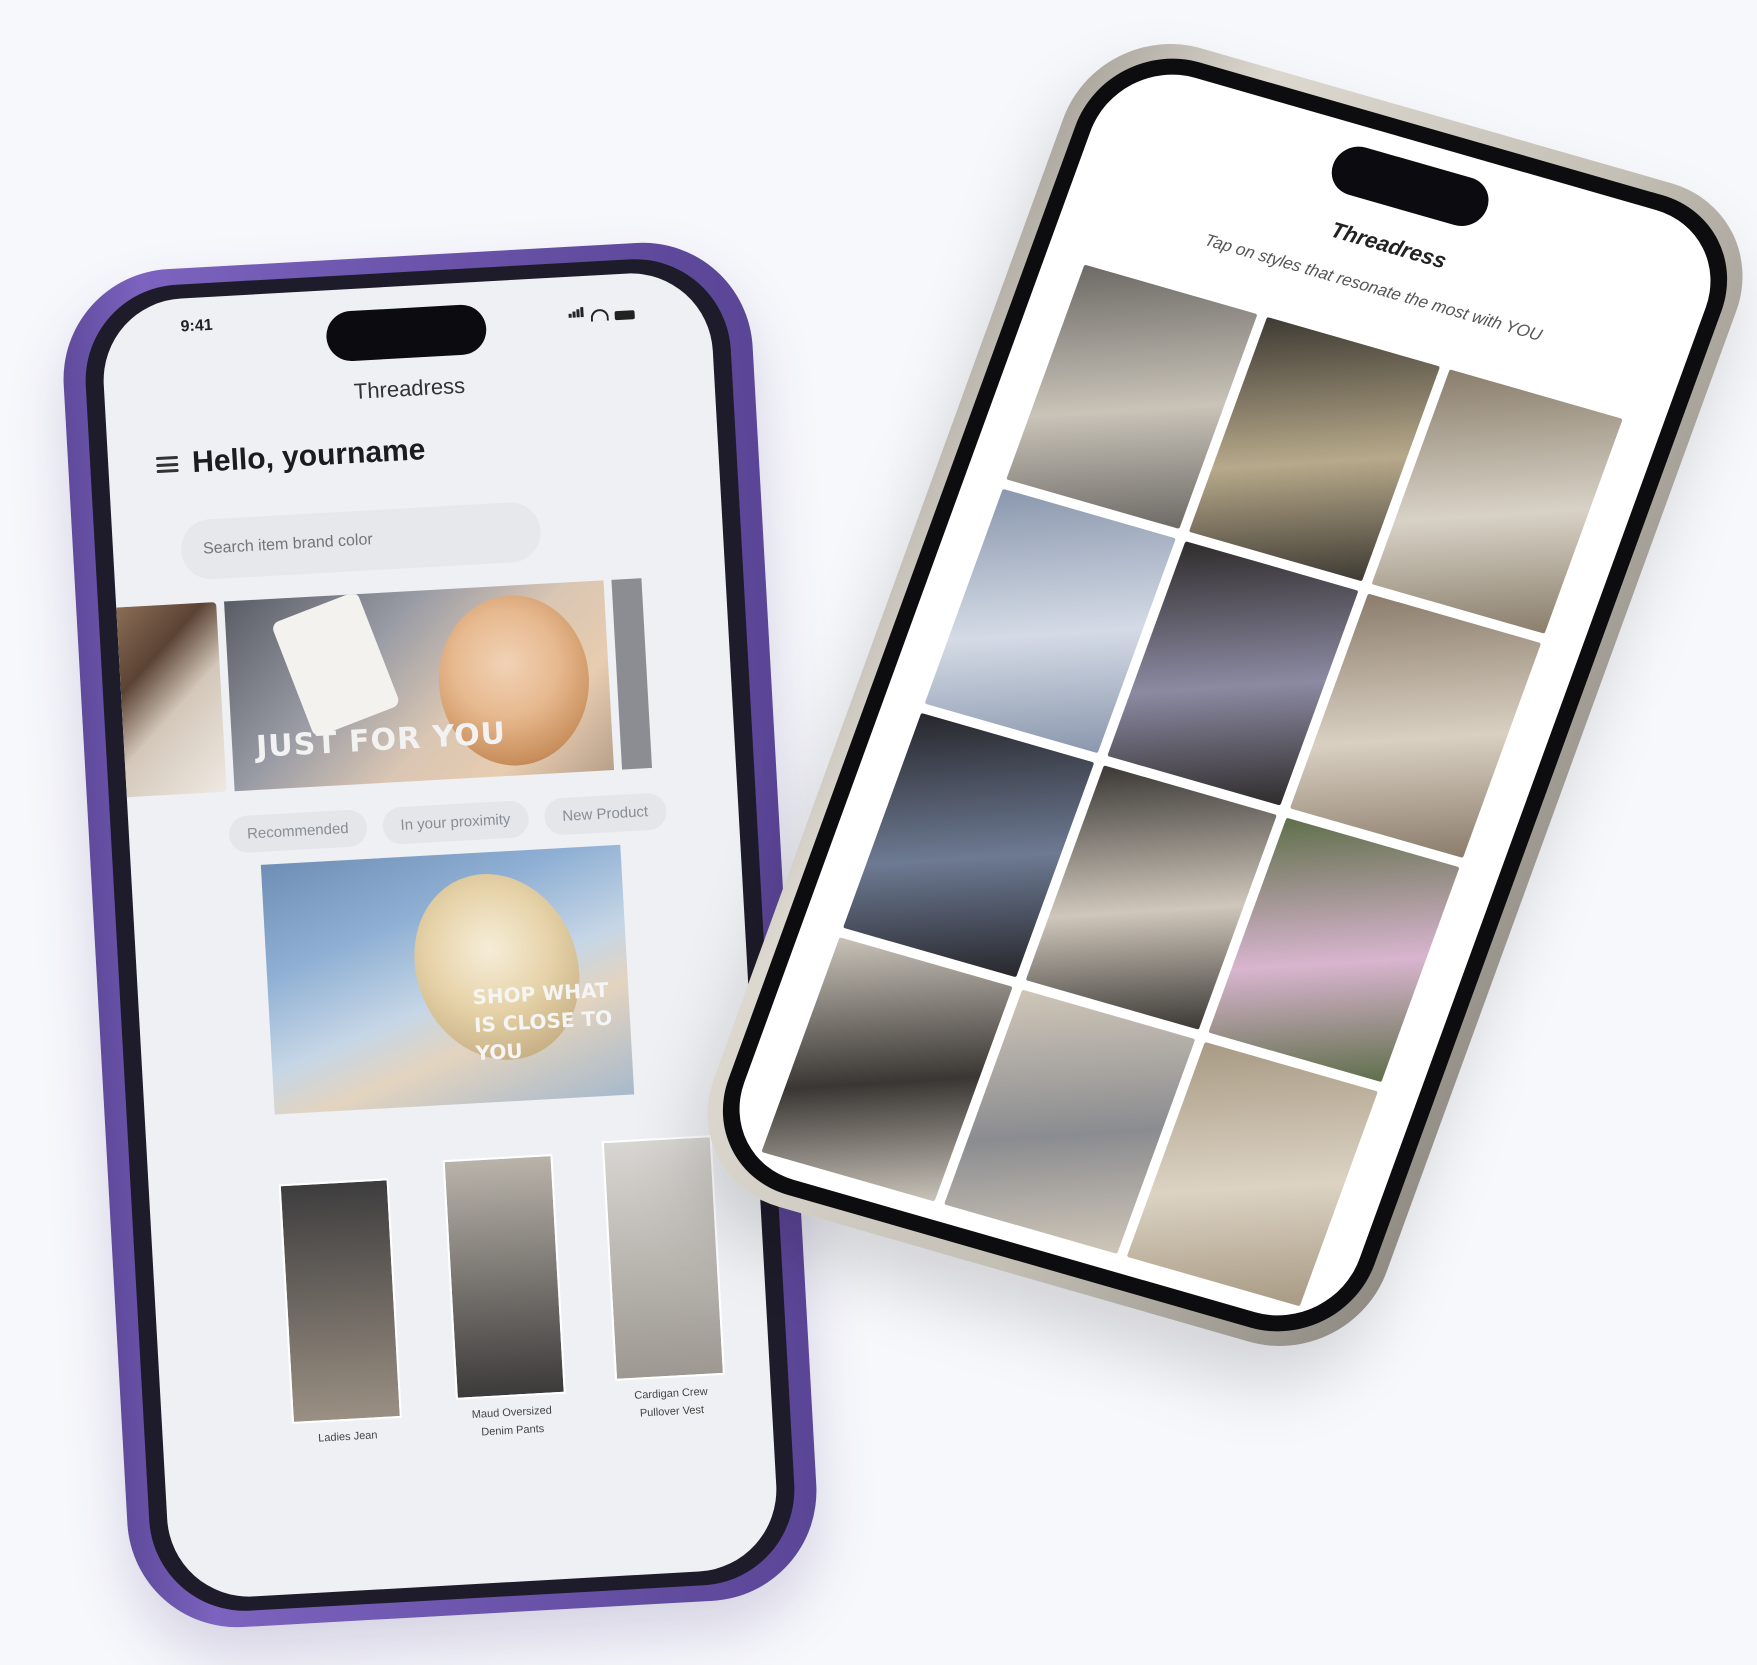  I want to click on chip-recommended: Recommended, so click(298, 831).